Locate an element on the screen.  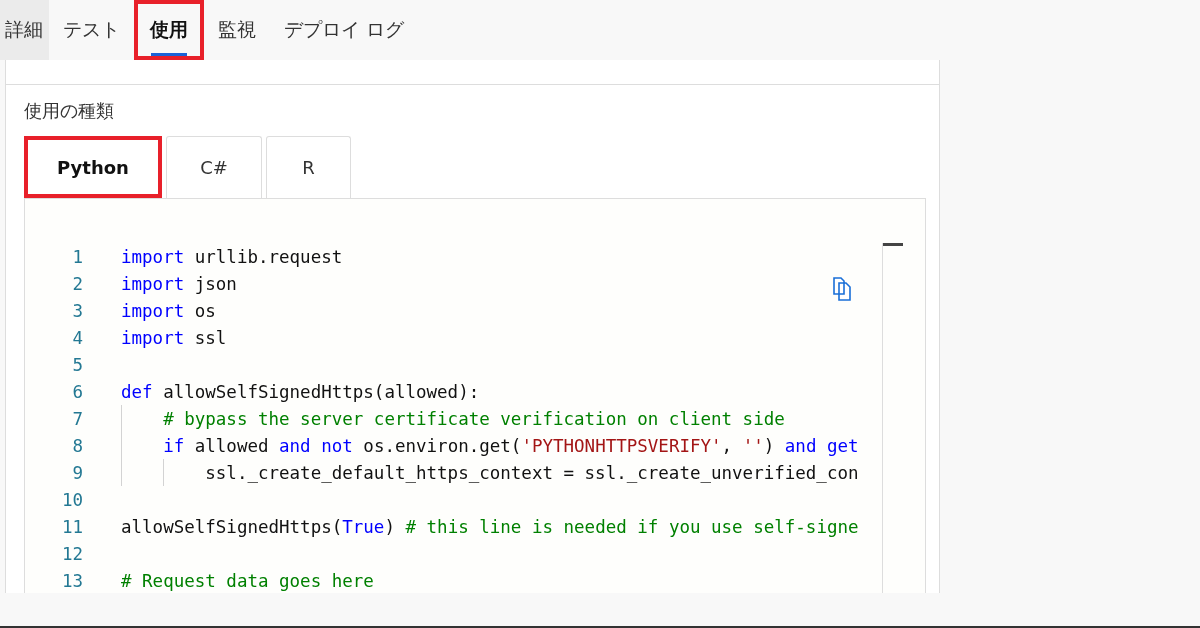
line-number: 3 is located at coordinates (77, 310).